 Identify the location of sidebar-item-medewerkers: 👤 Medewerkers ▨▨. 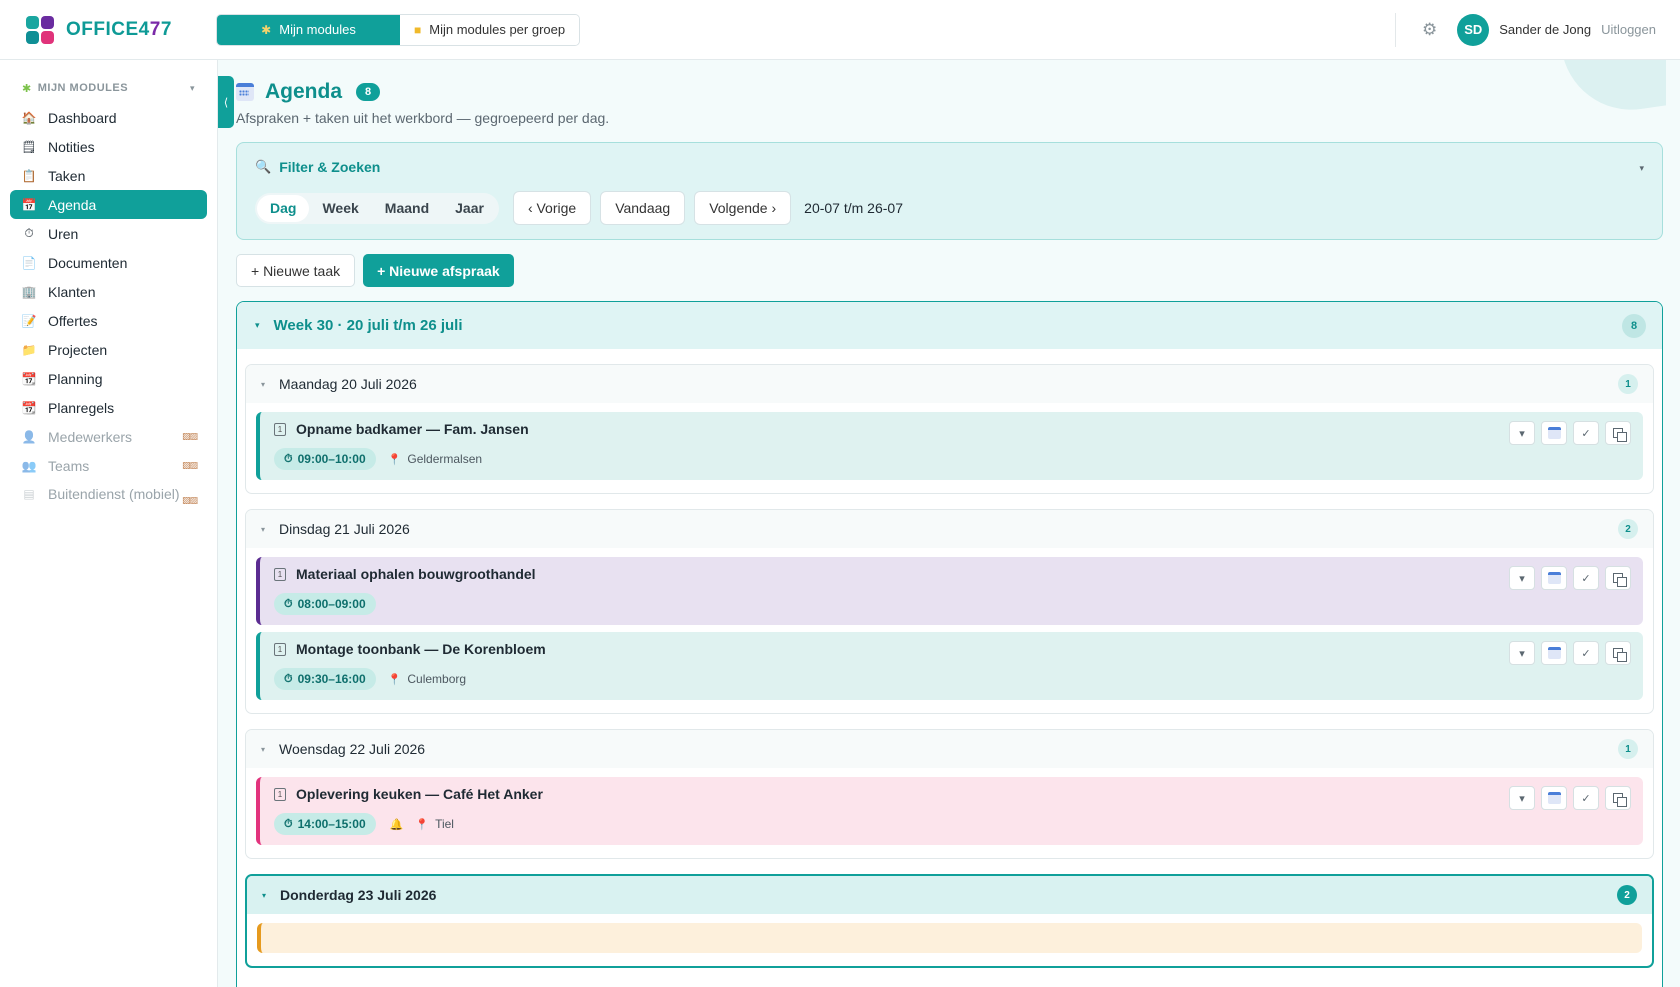
(108, 436).